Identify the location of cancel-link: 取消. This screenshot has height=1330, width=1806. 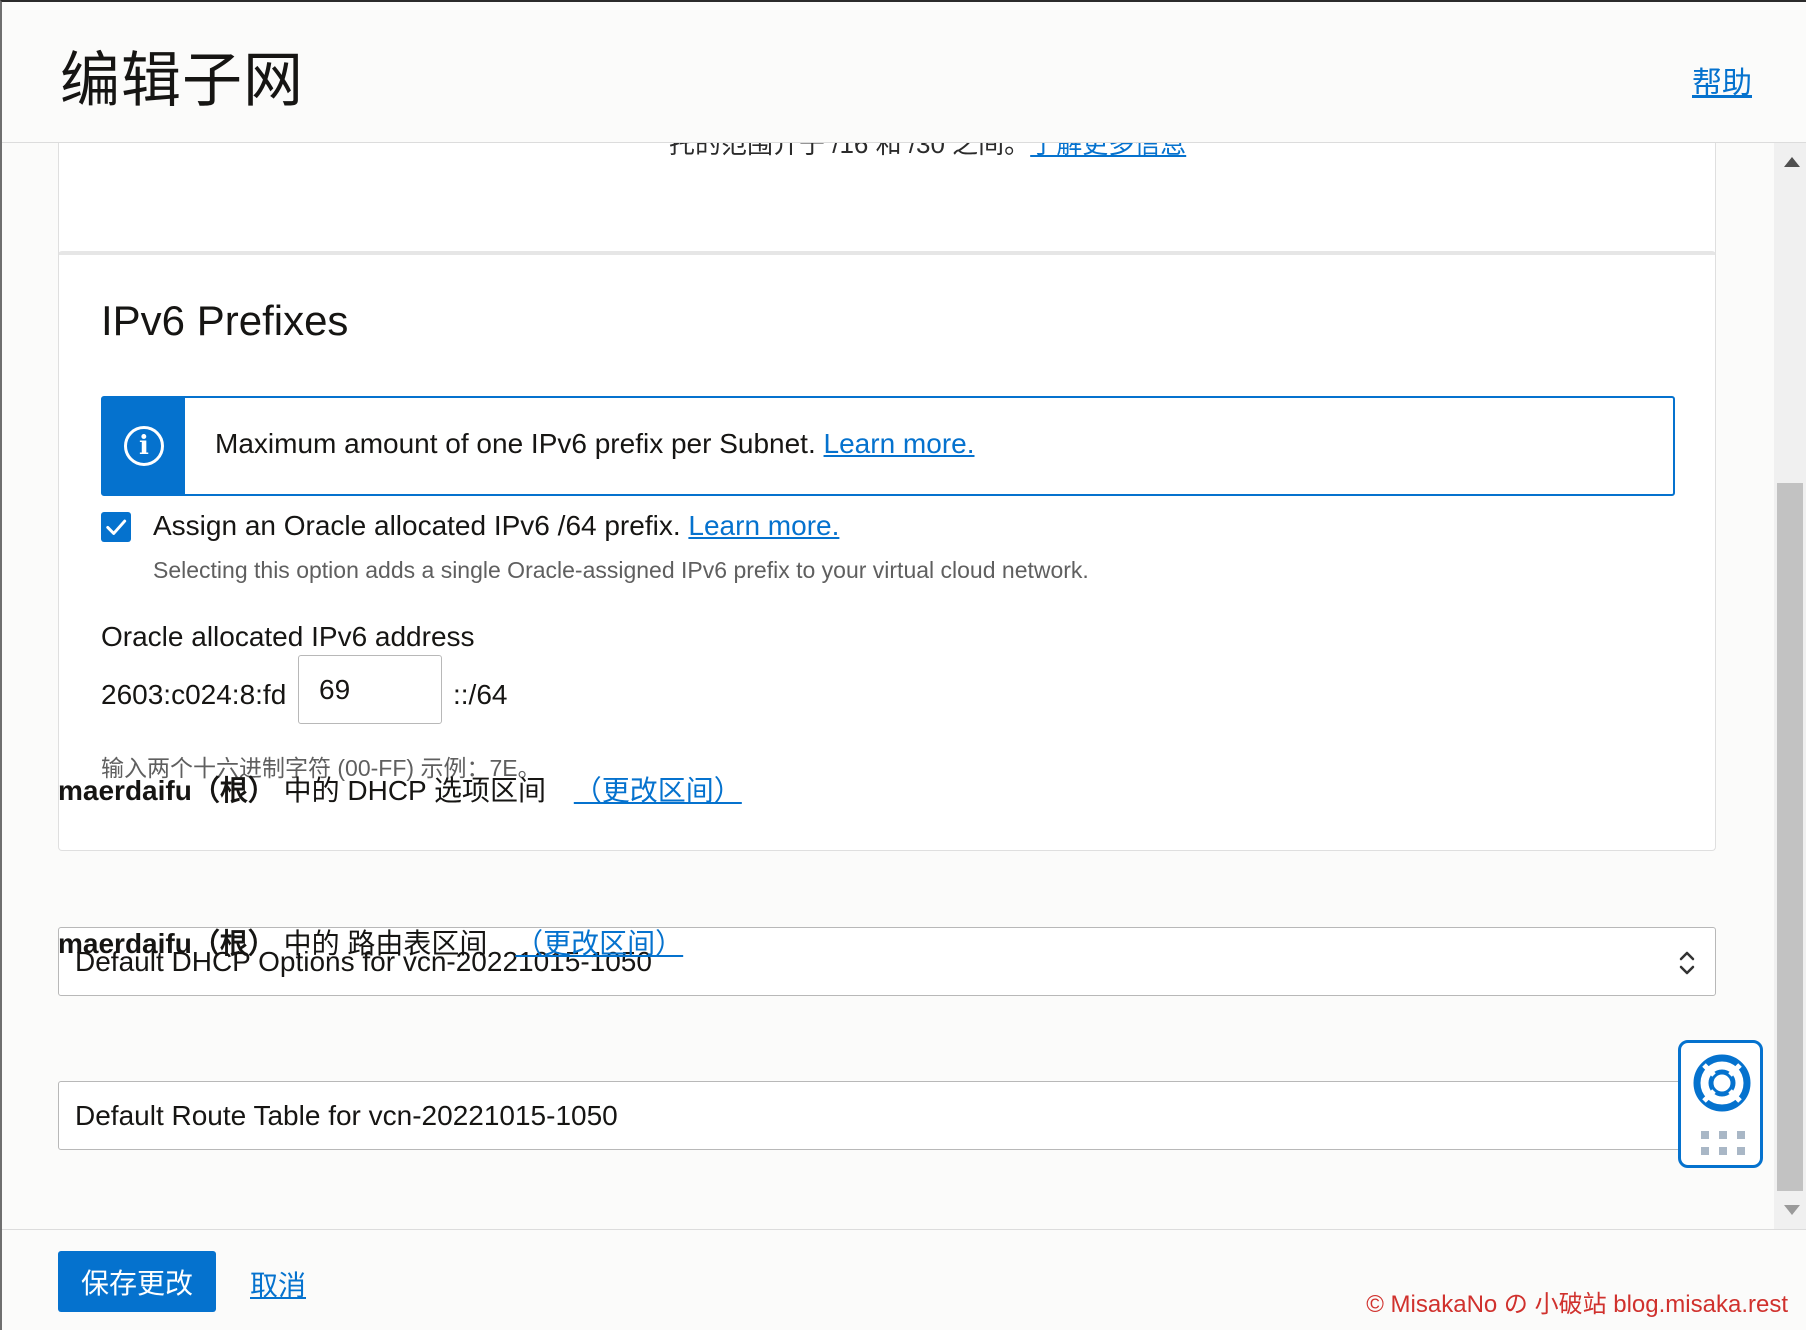
(278, 1284).